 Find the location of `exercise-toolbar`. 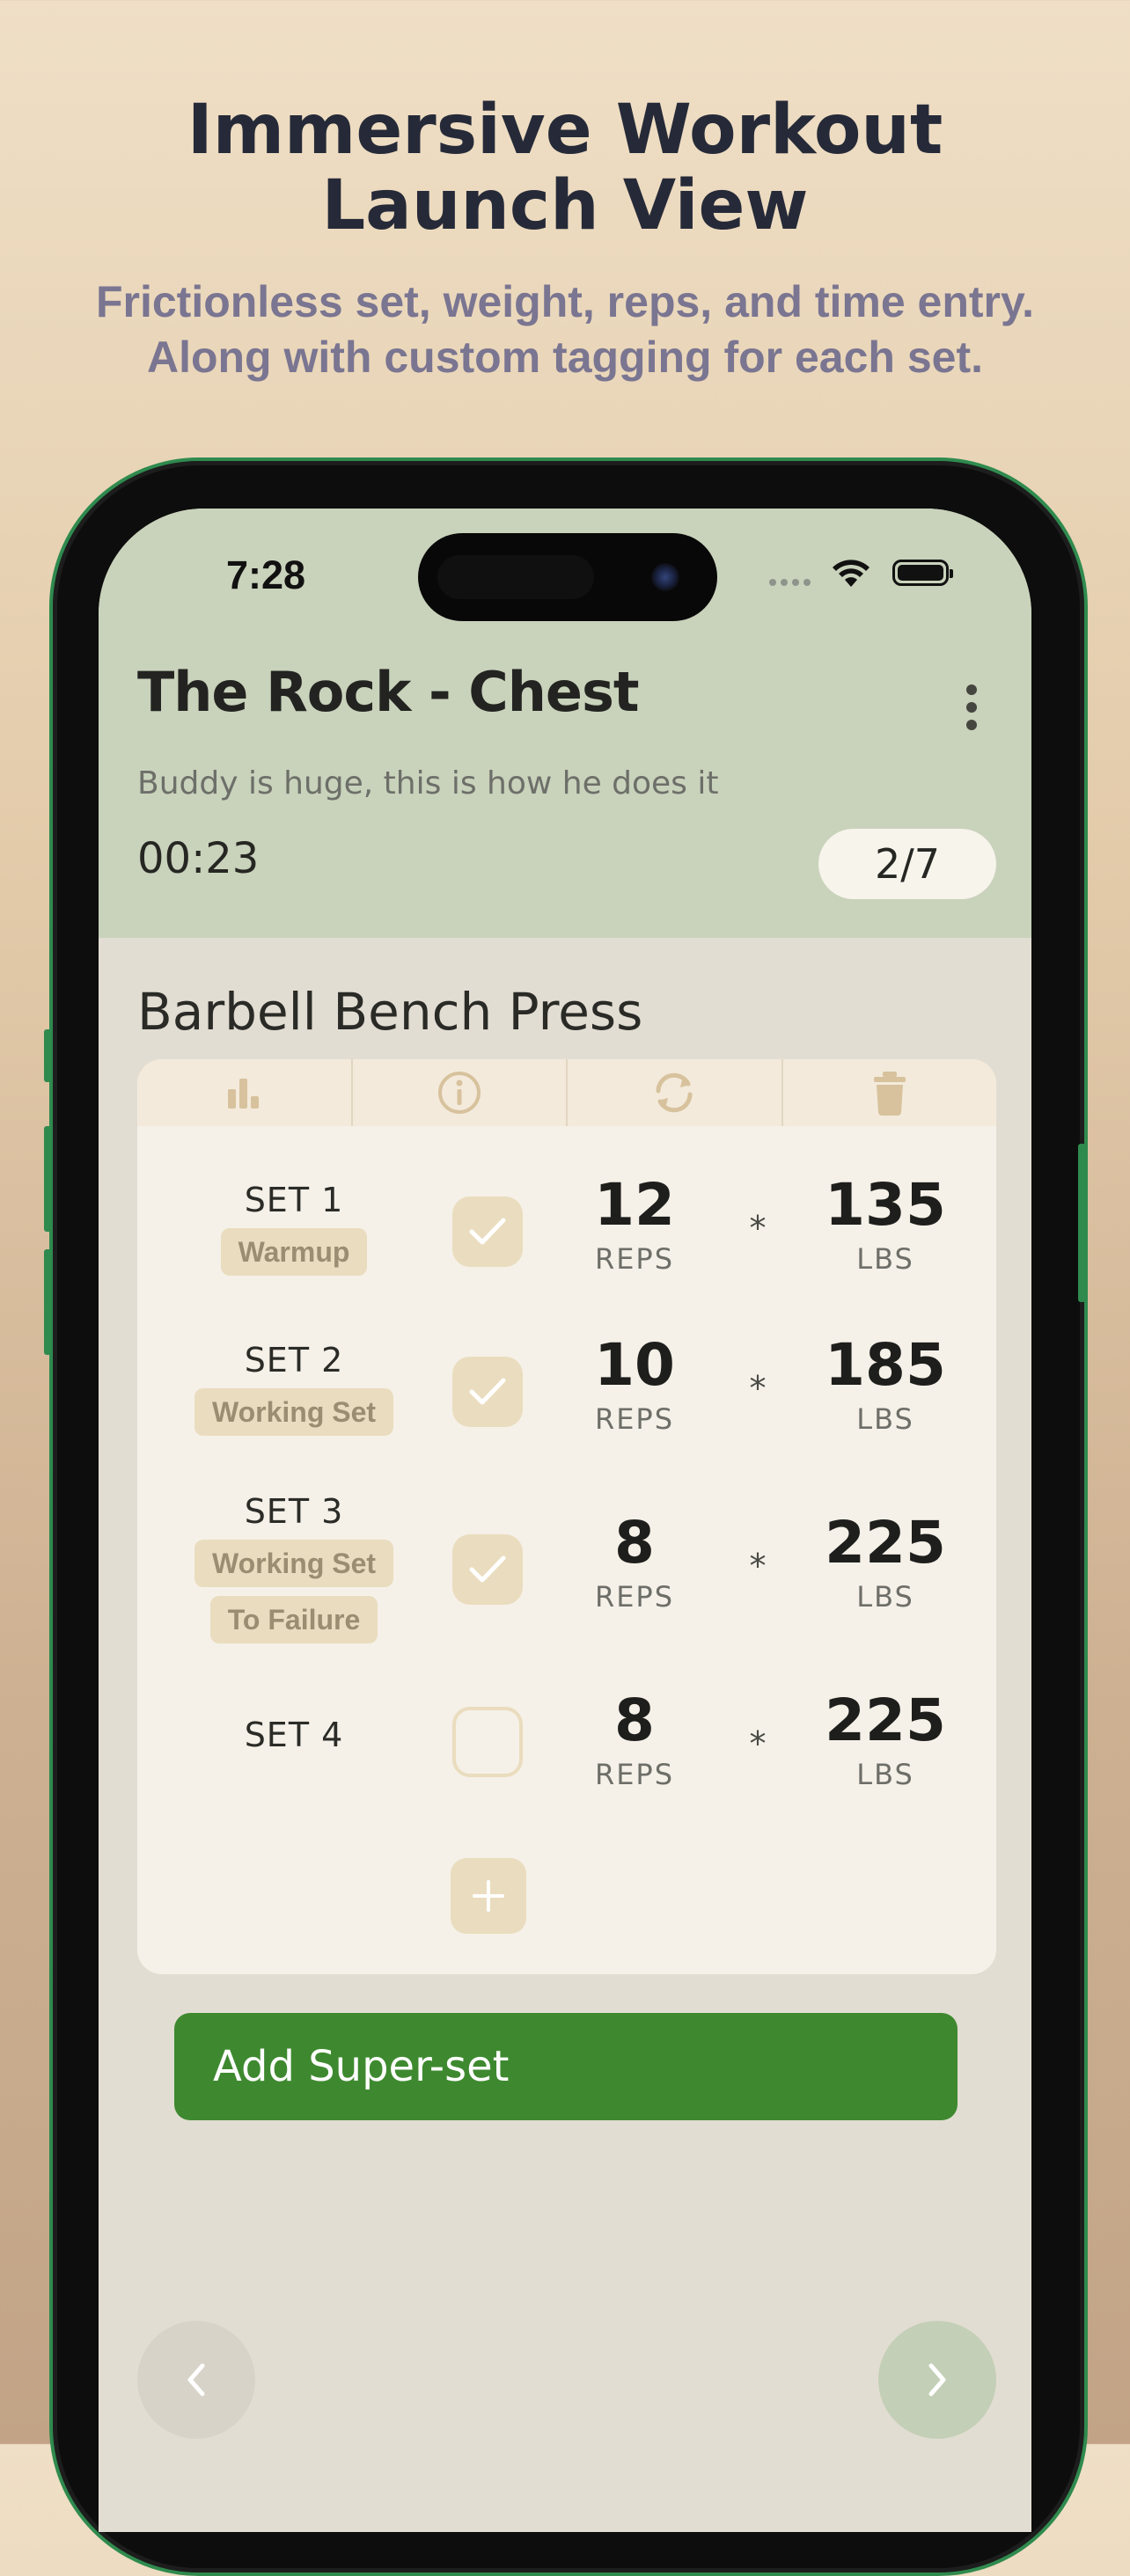

exercise-toolbar is located at coordinates (566, 1092).